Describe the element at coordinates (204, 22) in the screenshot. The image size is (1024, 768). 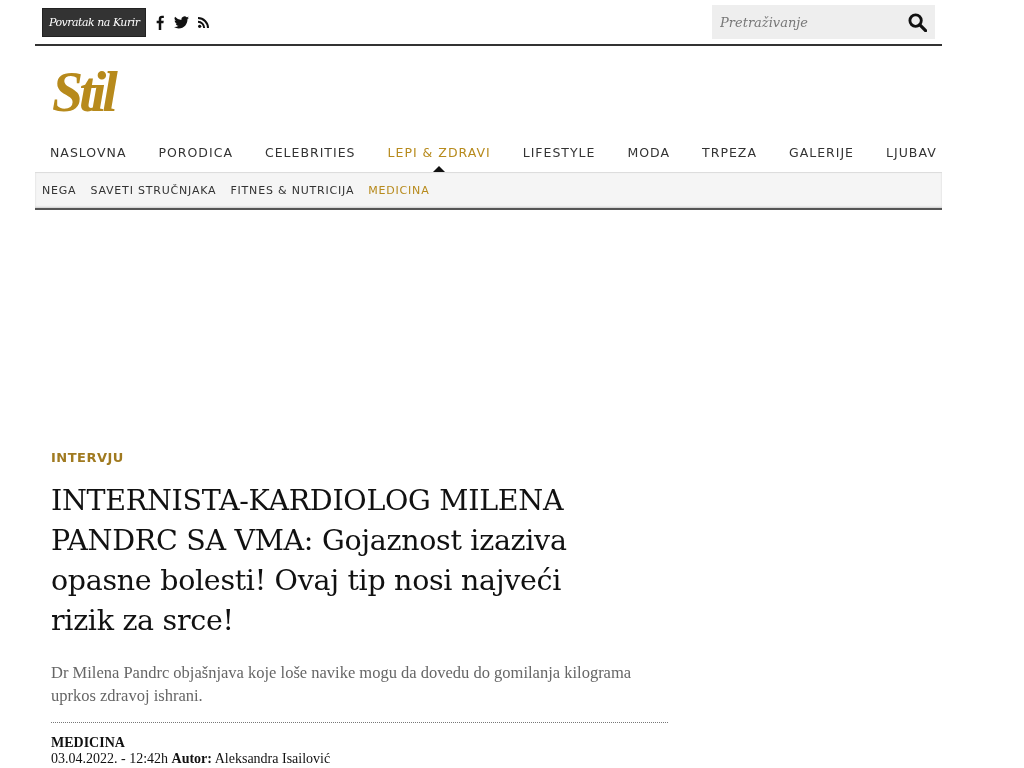
I see `rss-icon` at that location.